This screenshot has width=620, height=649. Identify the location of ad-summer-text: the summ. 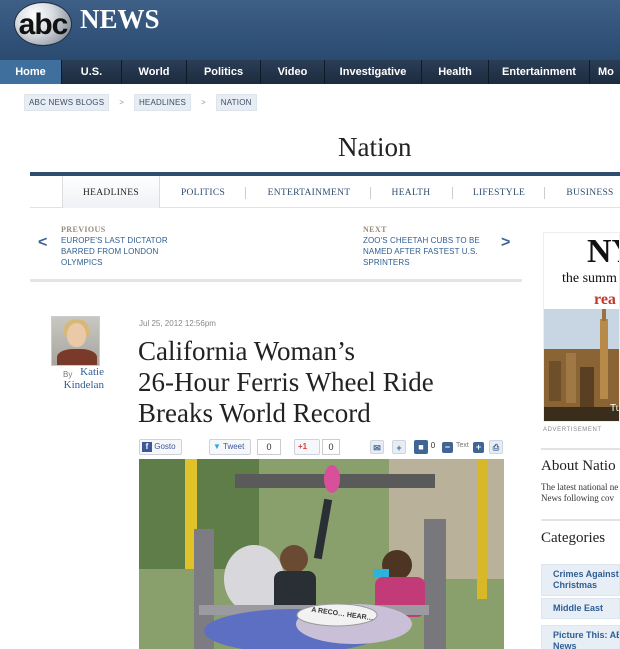
(589, 278).